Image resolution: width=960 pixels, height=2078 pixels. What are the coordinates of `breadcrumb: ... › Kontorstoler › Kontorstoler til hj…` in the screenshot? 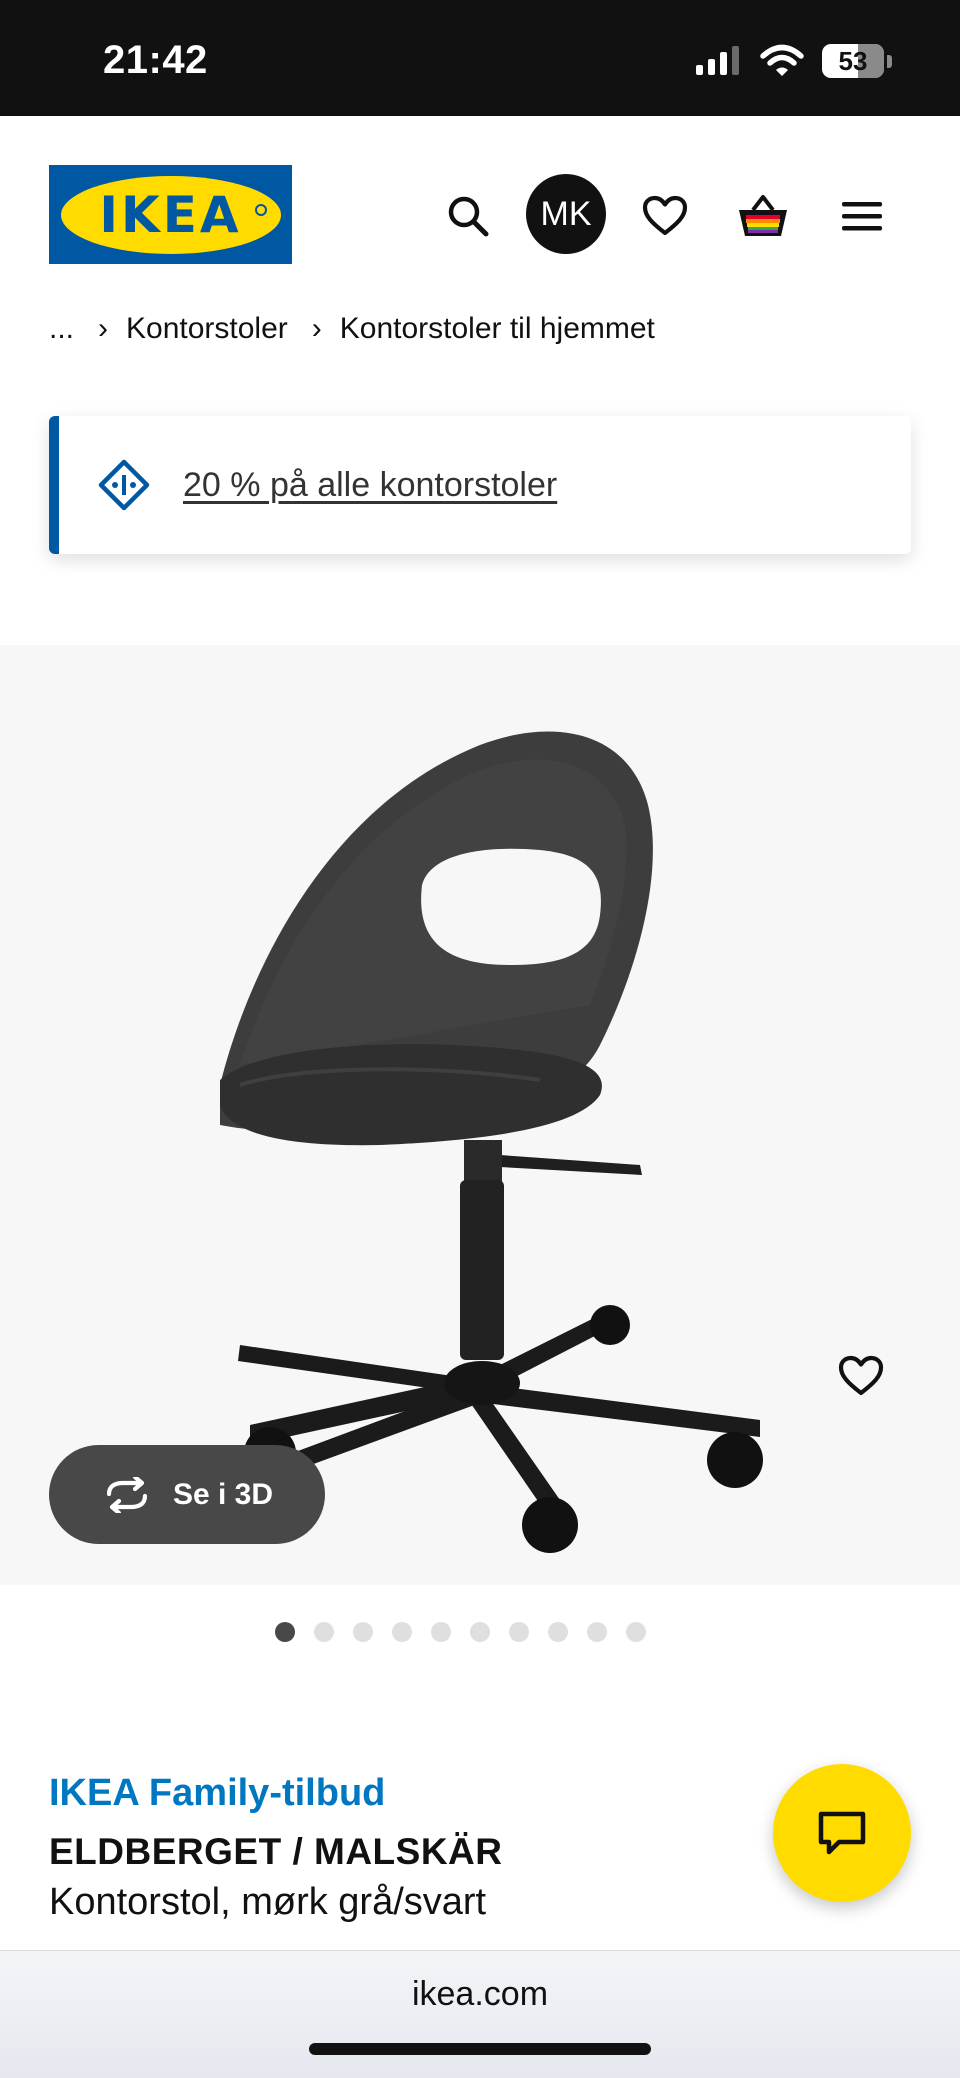 It's located at (352, 329).